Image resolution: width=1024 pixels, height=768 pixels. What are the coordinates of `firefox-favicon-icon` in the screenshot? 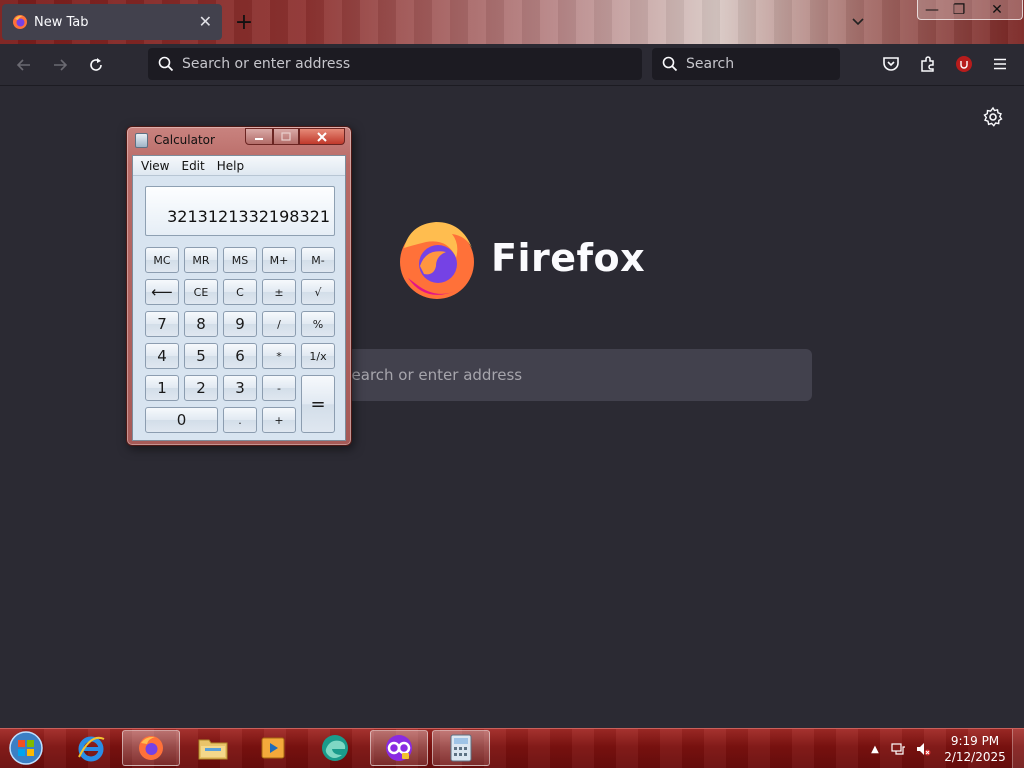 It's located at (20, 22).